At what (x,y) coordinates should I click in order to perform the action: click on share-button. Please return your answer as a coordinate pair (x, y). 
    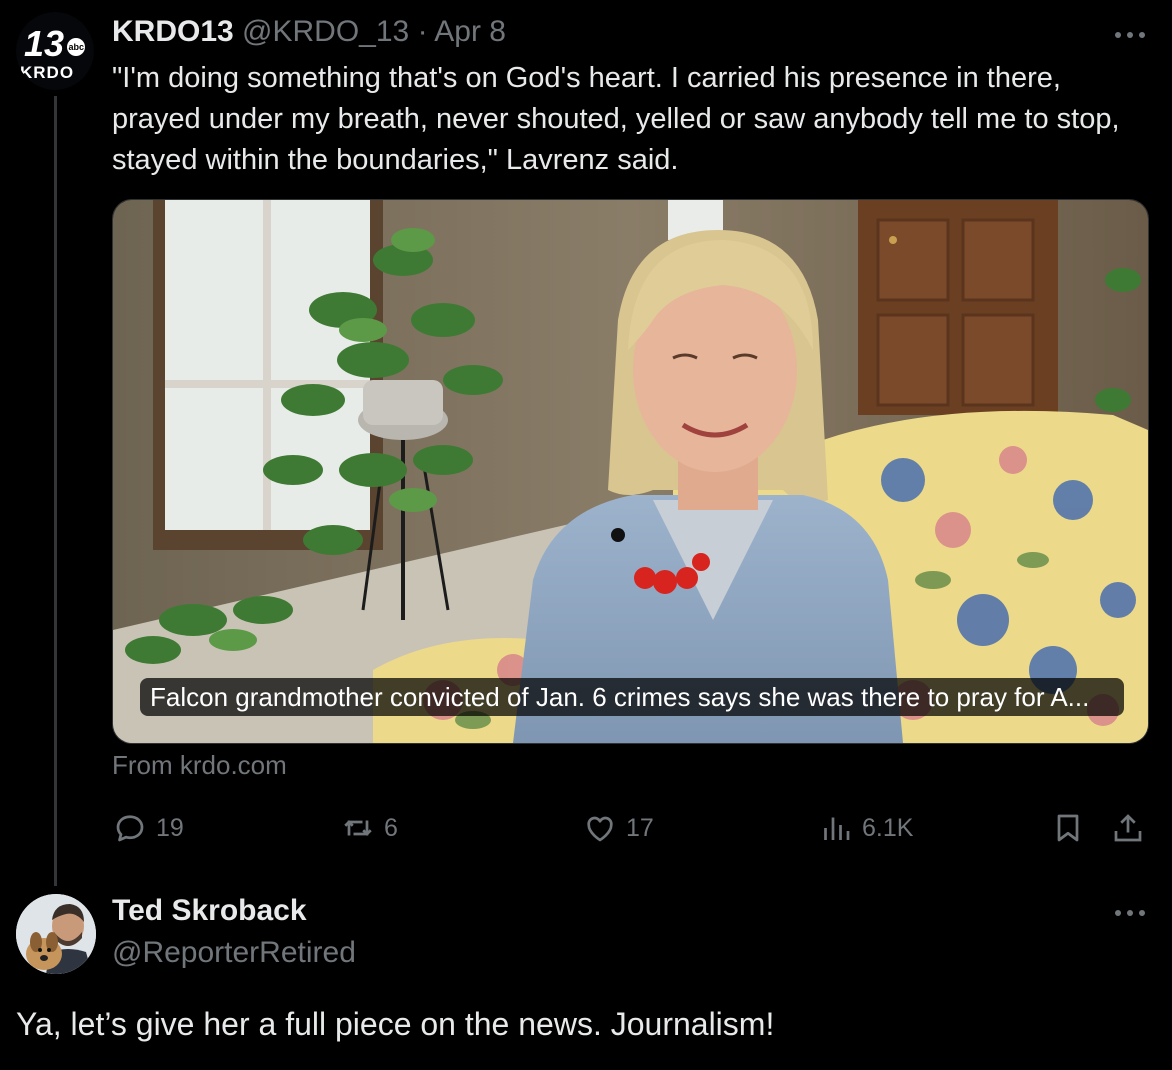
    Looking at the image, I should click on (1128, 828).